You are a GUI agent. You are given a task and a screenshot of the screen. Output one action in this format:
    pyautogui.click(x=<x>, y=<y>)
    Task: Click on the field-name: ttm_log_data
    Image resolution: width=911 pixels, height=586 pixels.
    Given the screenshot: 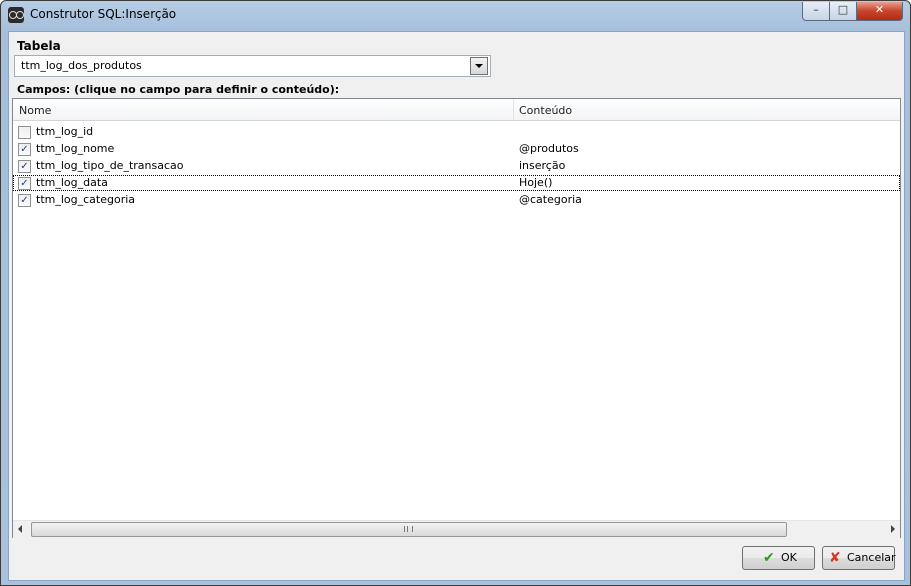 What is the action you would take?
    pyautogui.click(x=72, y=182)
    